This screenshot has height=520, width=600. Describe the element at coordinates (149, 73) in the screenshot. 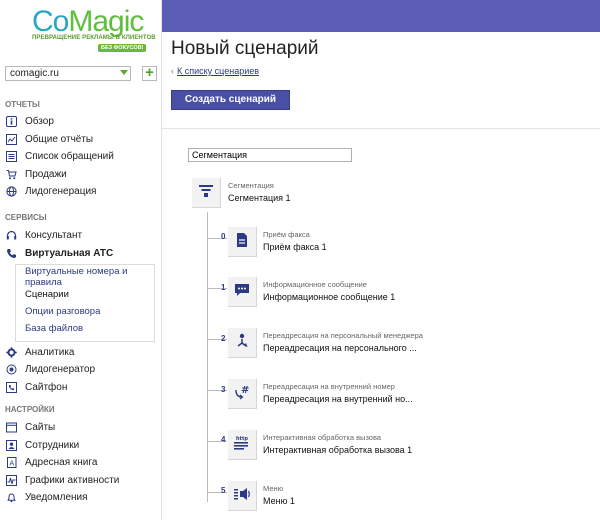

I see `add-site-button: +` at that location.